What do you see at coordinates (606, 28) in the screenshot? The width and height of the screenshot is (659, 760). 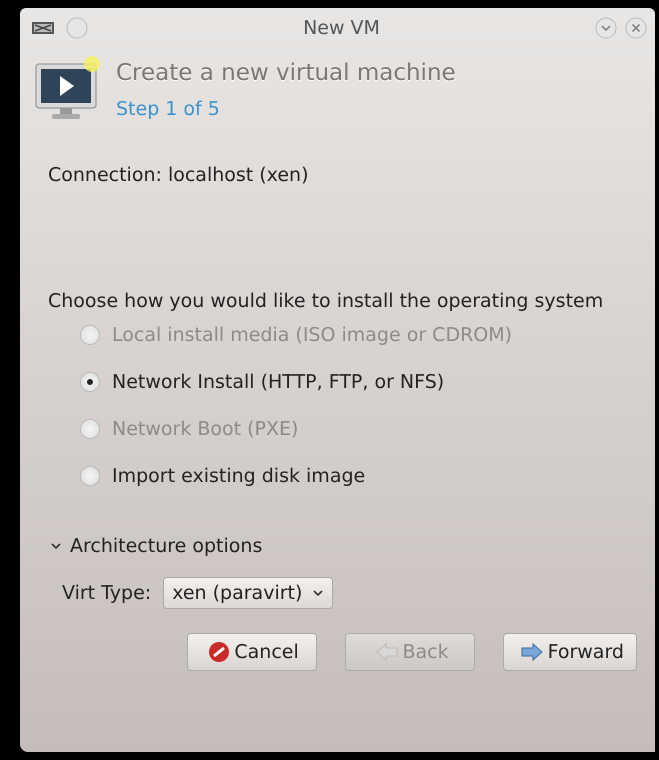 I see `minimize-icon` at bounding box center [606, 28].